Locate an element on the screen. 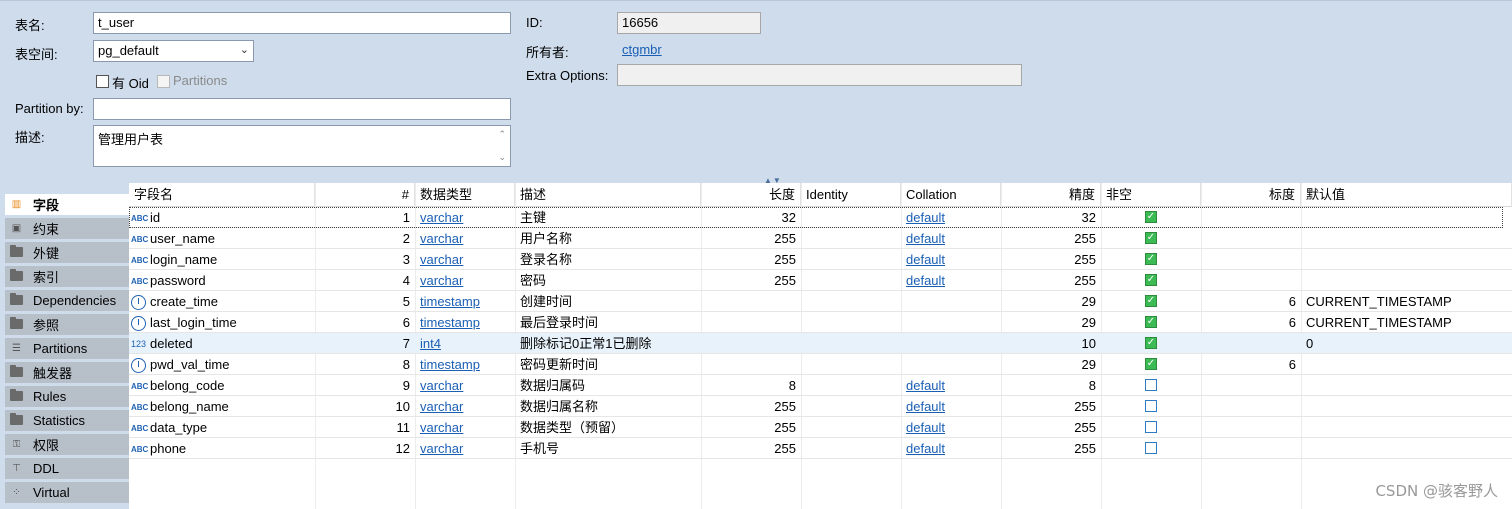  table-row: ABC belong_code 9 varchar 数据归属码 8 default 8 is located at coordinates (820, 385).